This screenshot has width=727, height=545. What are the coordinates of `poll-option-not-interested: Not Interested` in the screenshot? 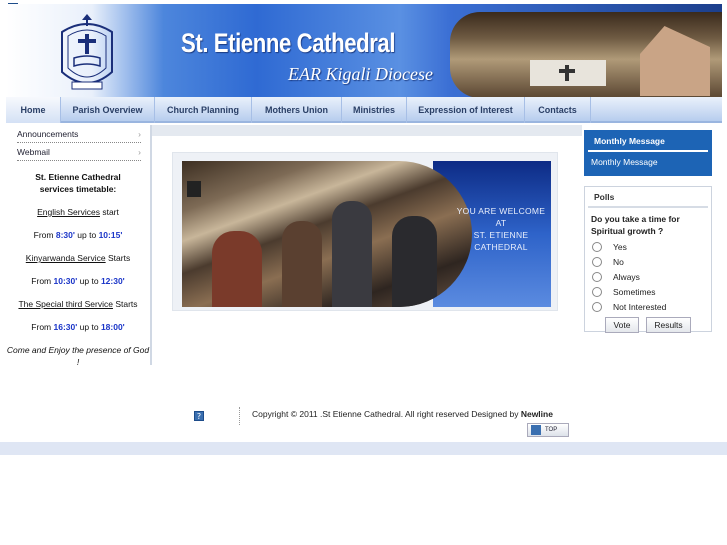 It's located at (648, 306).